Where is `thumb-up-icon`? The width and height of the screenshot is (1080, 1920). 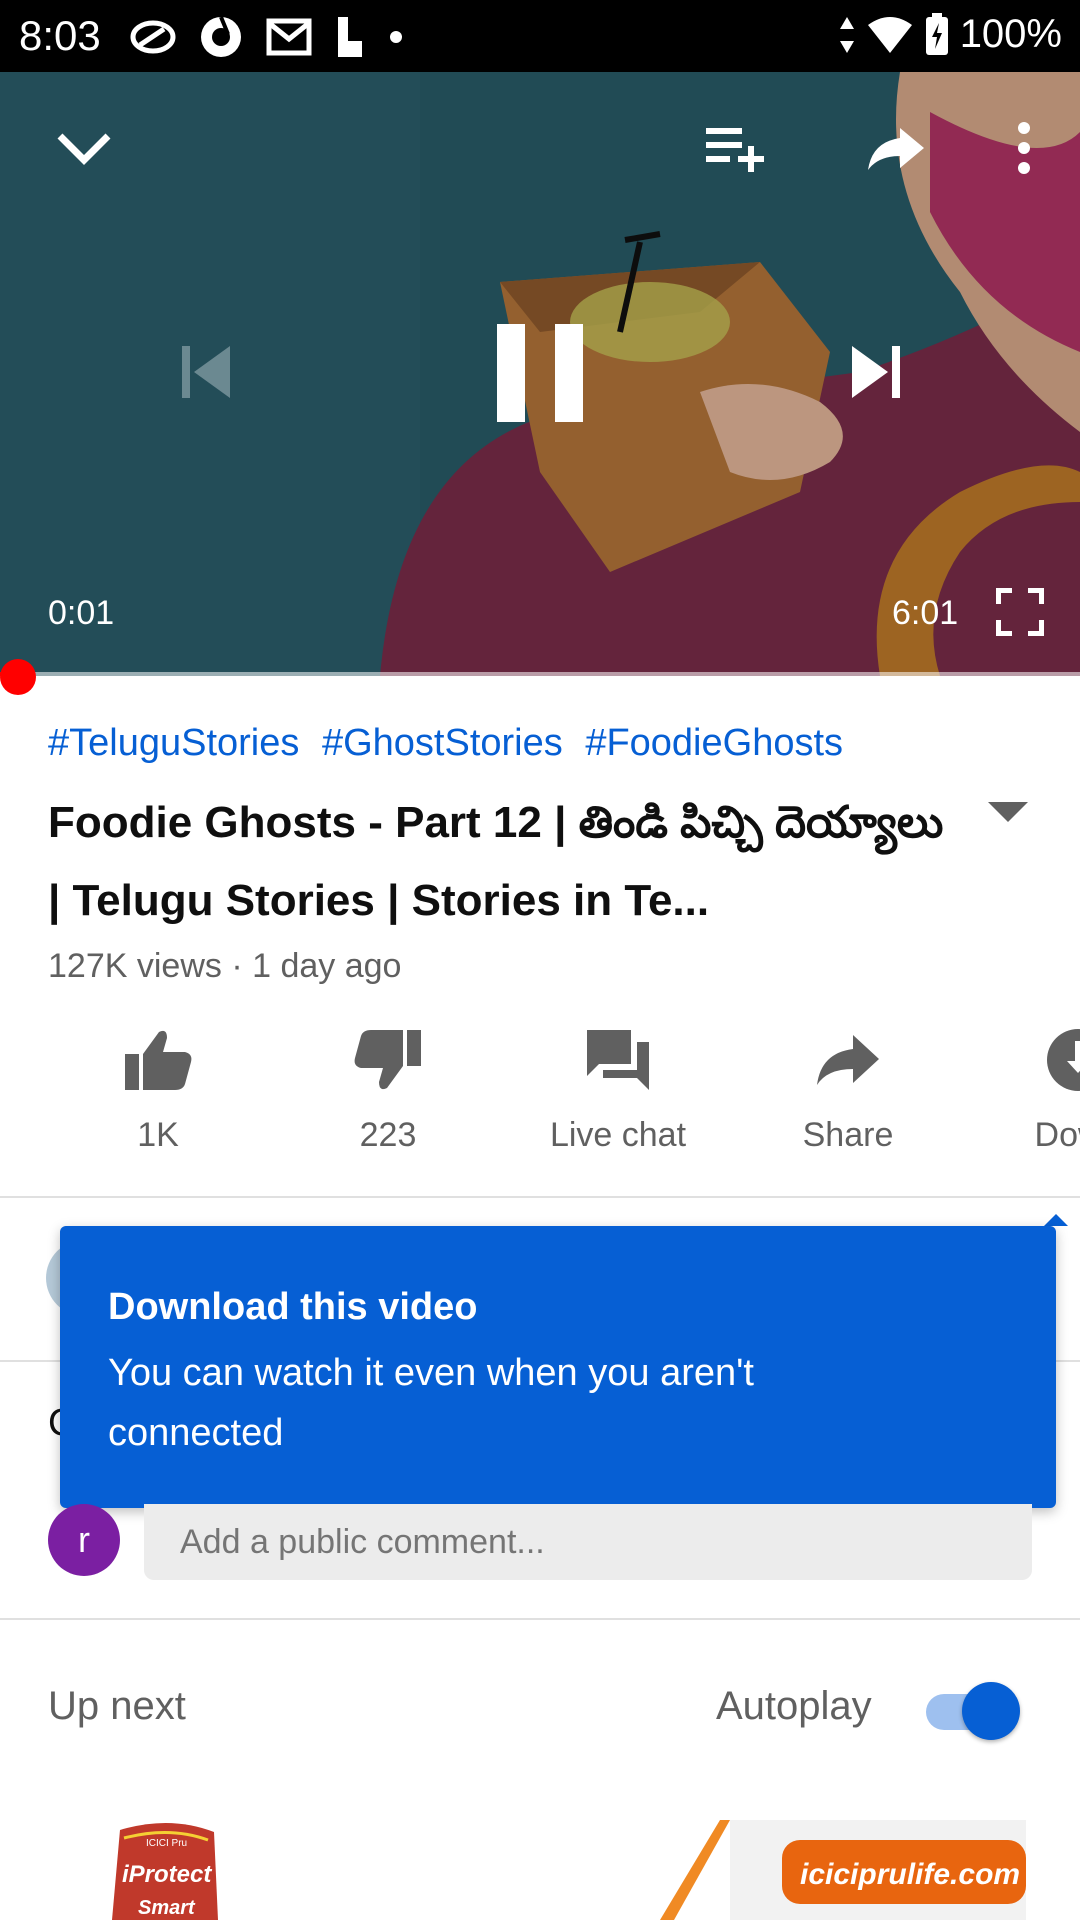
thumb-up-icon is located at coordinates (158, 1060).